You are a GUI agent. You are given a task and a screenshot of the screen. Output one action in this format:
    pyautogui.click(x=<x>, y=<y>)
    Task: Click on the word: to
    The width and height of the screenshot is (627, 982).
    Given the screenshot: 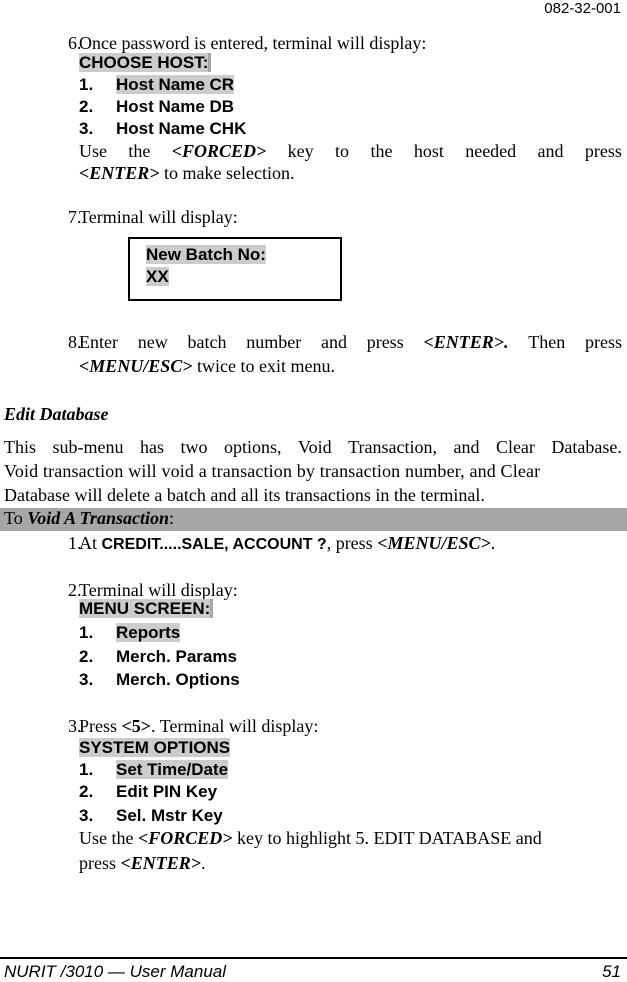 What is the action you would take?
    pyautogui.click(x=342, y=151)
    